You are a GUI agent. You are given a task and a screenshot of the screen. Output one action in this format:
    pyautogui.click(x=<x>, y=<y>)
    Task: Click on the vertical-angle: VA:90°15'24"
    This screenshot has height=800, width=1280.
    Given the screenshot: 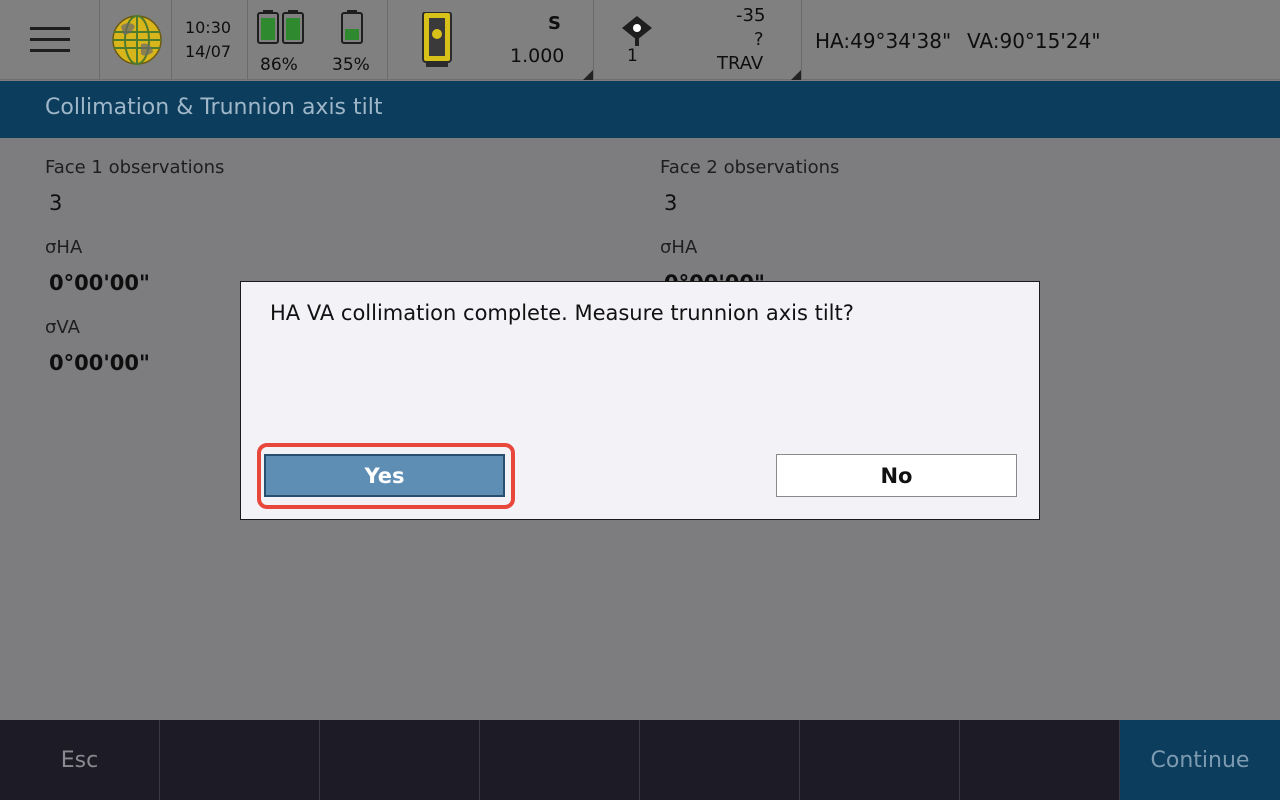 What is the action you would take?
    pyautogui.click(x=1034, y=41)
    